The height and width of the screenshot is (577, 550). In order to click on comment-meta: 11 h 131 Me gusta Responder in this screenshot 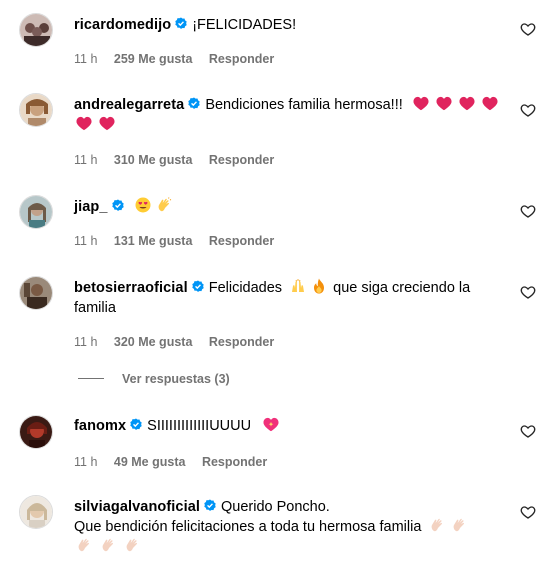, I will do `click(180, 241)`.